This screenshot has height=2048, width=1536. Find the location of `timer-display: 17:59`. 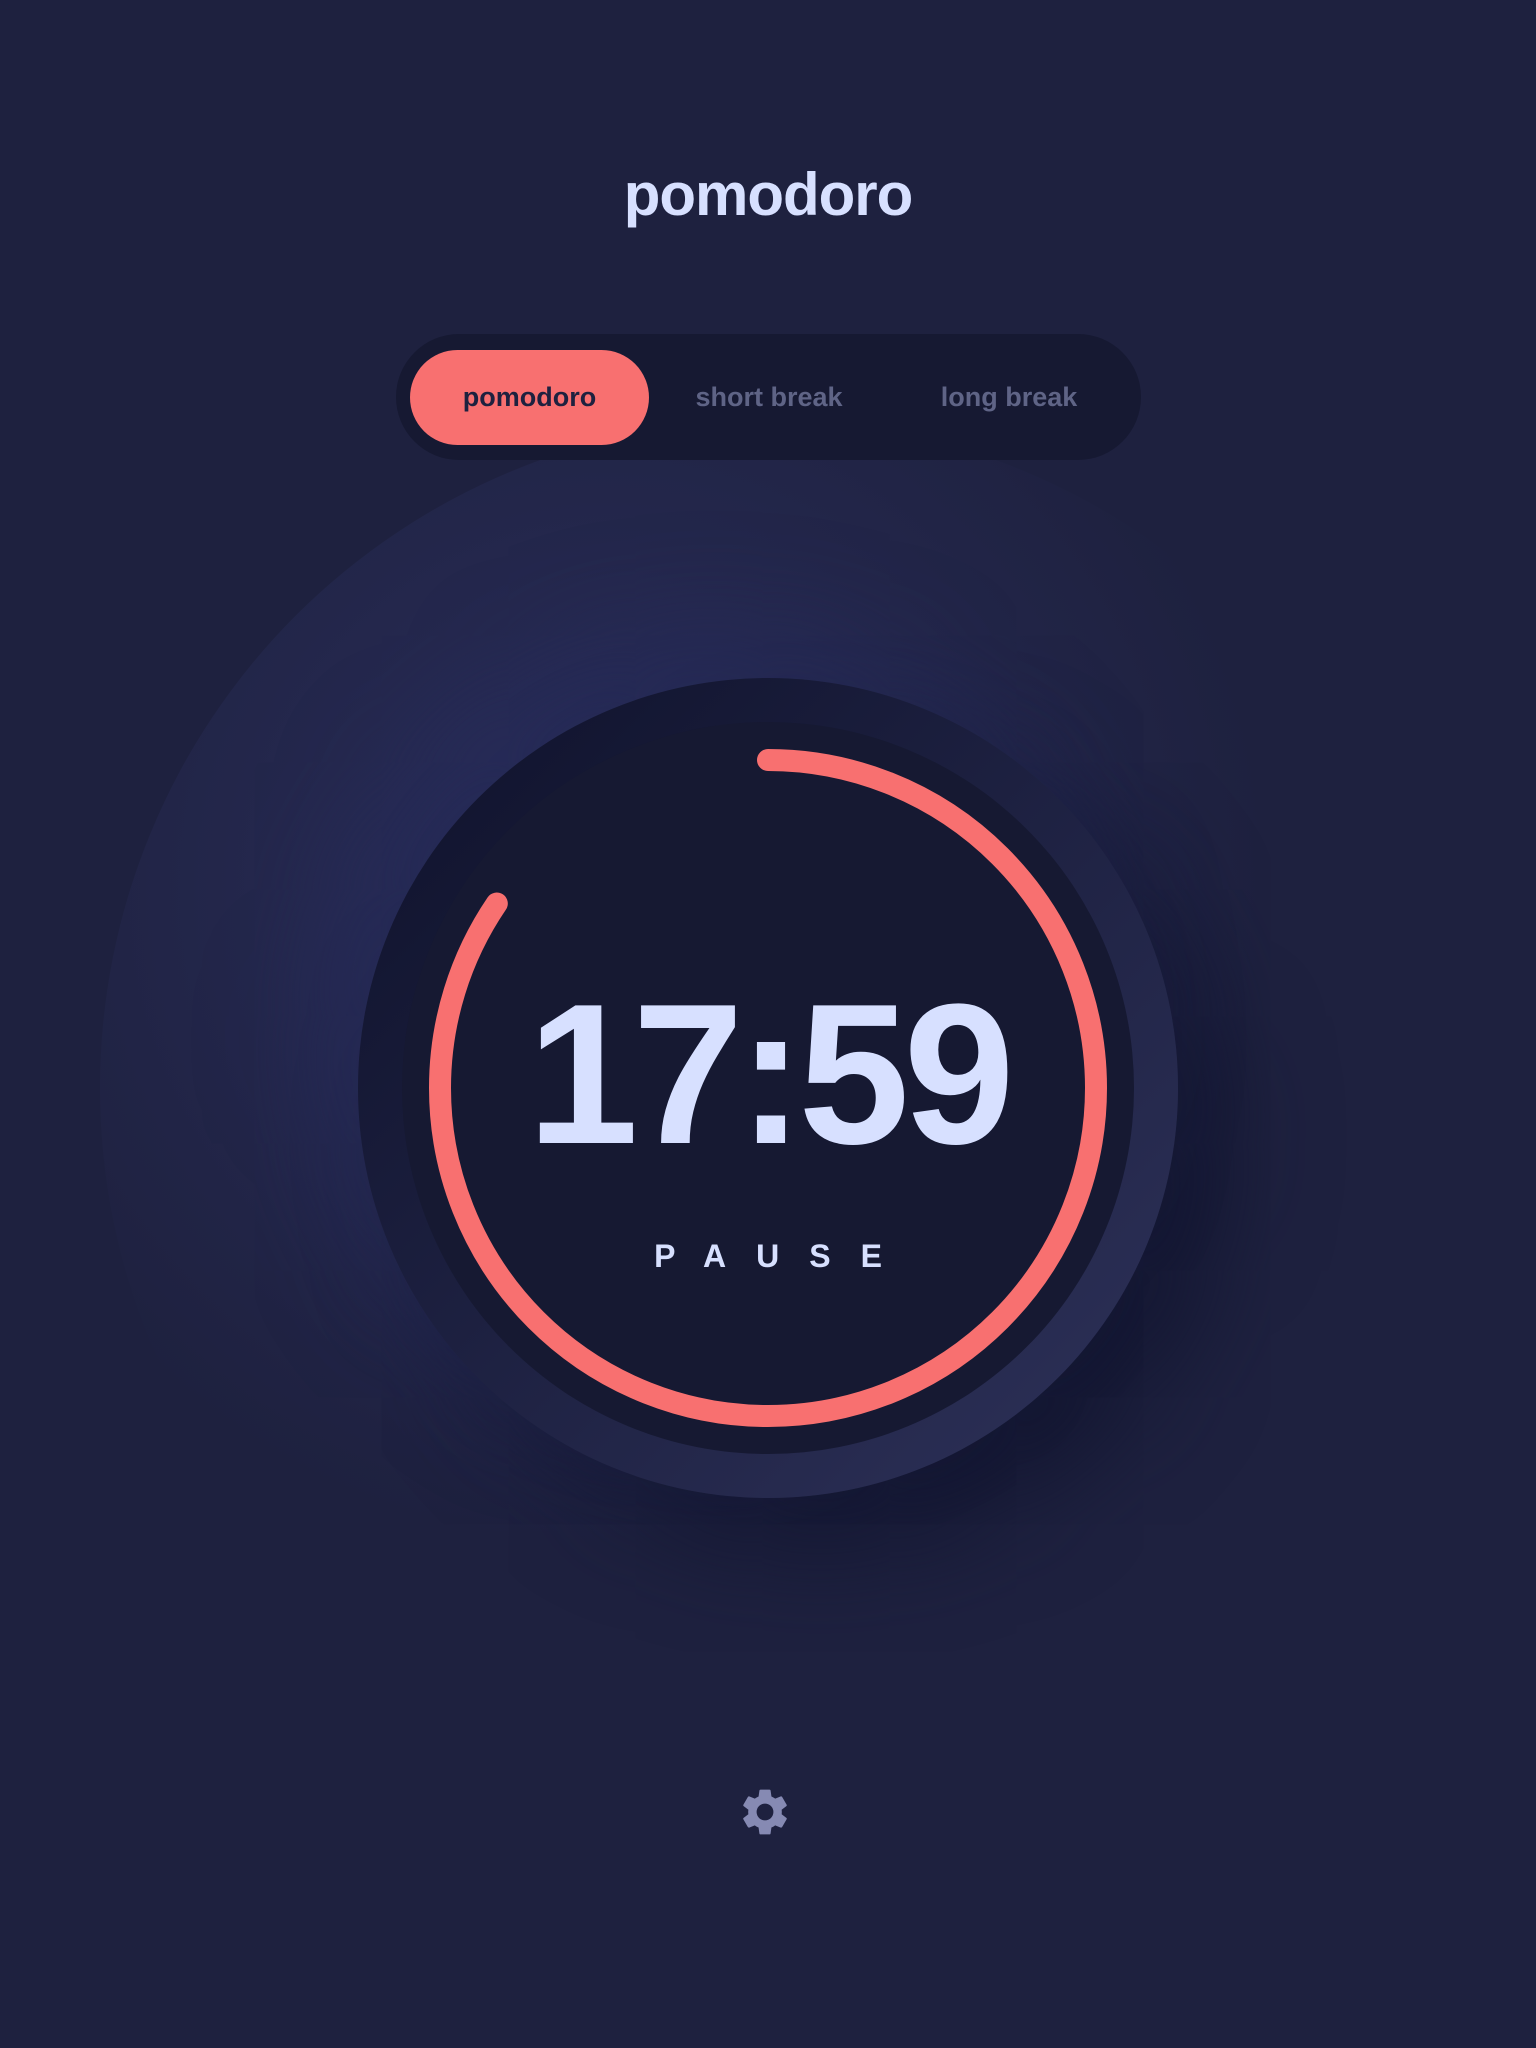

timer-display: 17:59 is located at coordinates (771, 1074).